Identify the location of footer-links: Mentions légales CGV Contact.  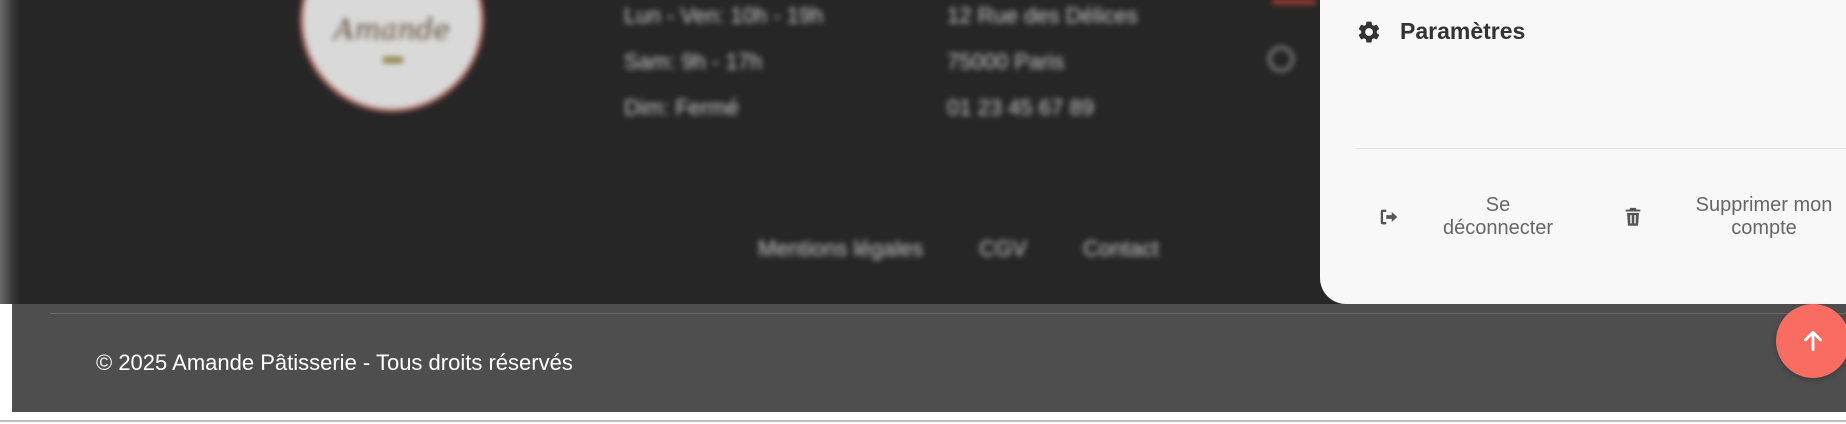
(983, 249).